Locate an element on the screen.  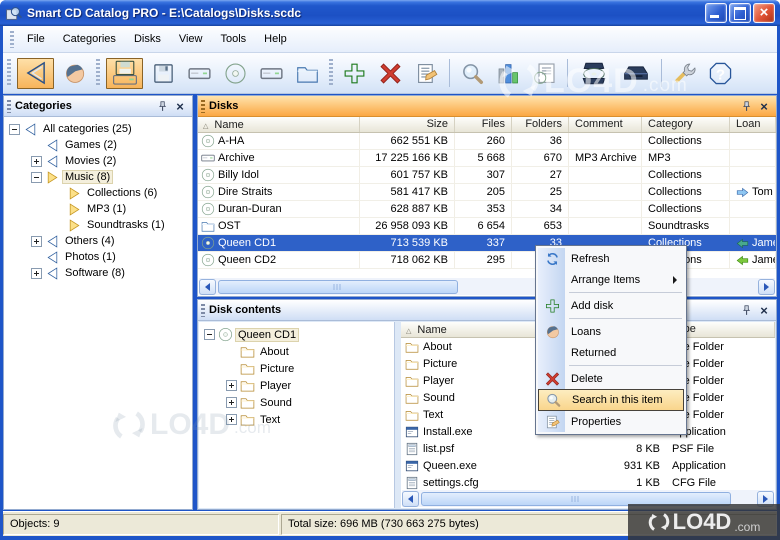
file-row: settings.cfg 1 KB CFG File is located at coordinates (588, 482).